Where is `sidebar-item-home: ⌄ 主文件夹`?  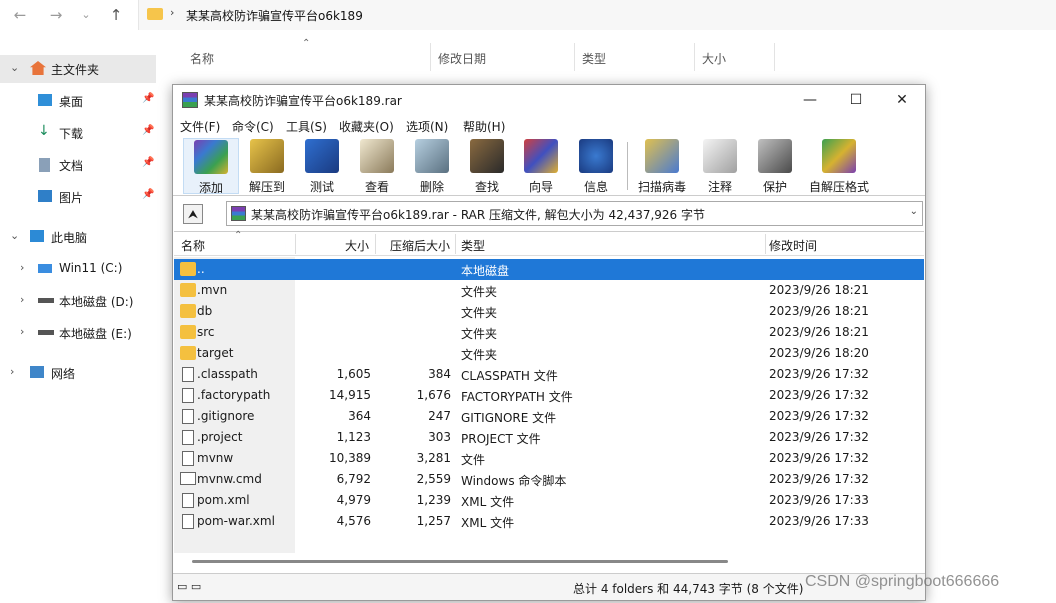 sidebar-item-home: ⌄ 主文件夹 is located at coordinates (78, 69).